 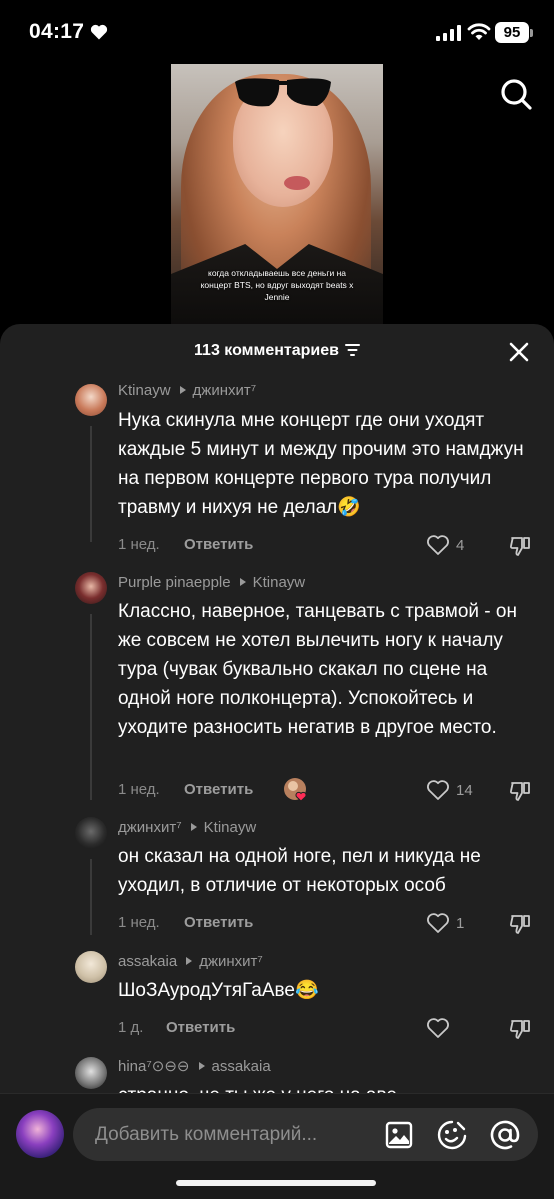 What do you see at coordinates (464, 790) in the screenshot?
I see `like-count: 14` at bounding box center [464, 790].